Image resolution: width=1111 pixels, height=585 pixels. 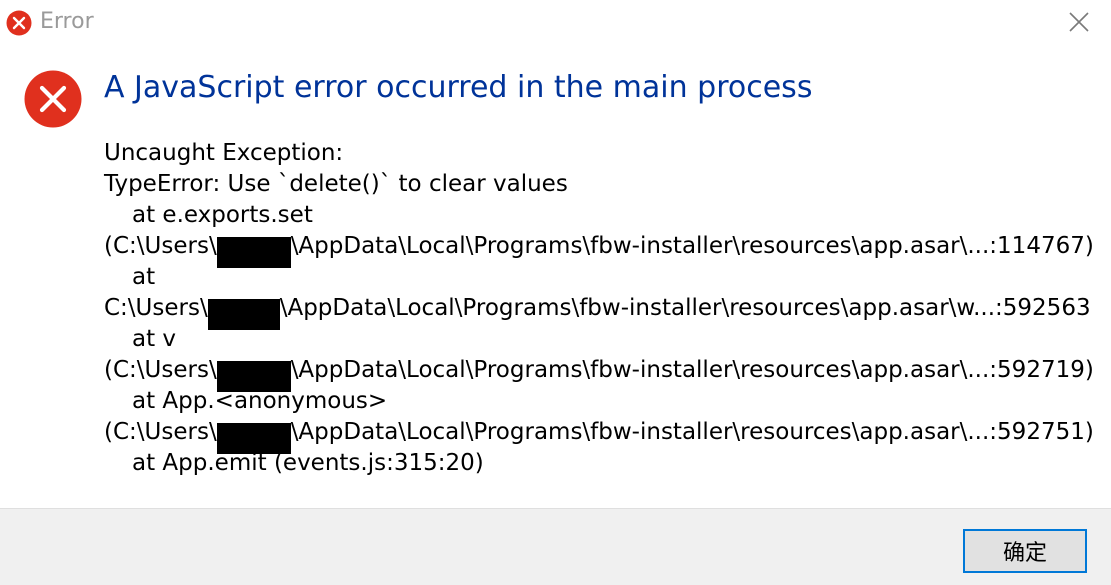 What do you see at coordinates (260, 401) in the screenshot?
I see `detail-line: at App.<anonymous>` at bounding box center [260, 401].